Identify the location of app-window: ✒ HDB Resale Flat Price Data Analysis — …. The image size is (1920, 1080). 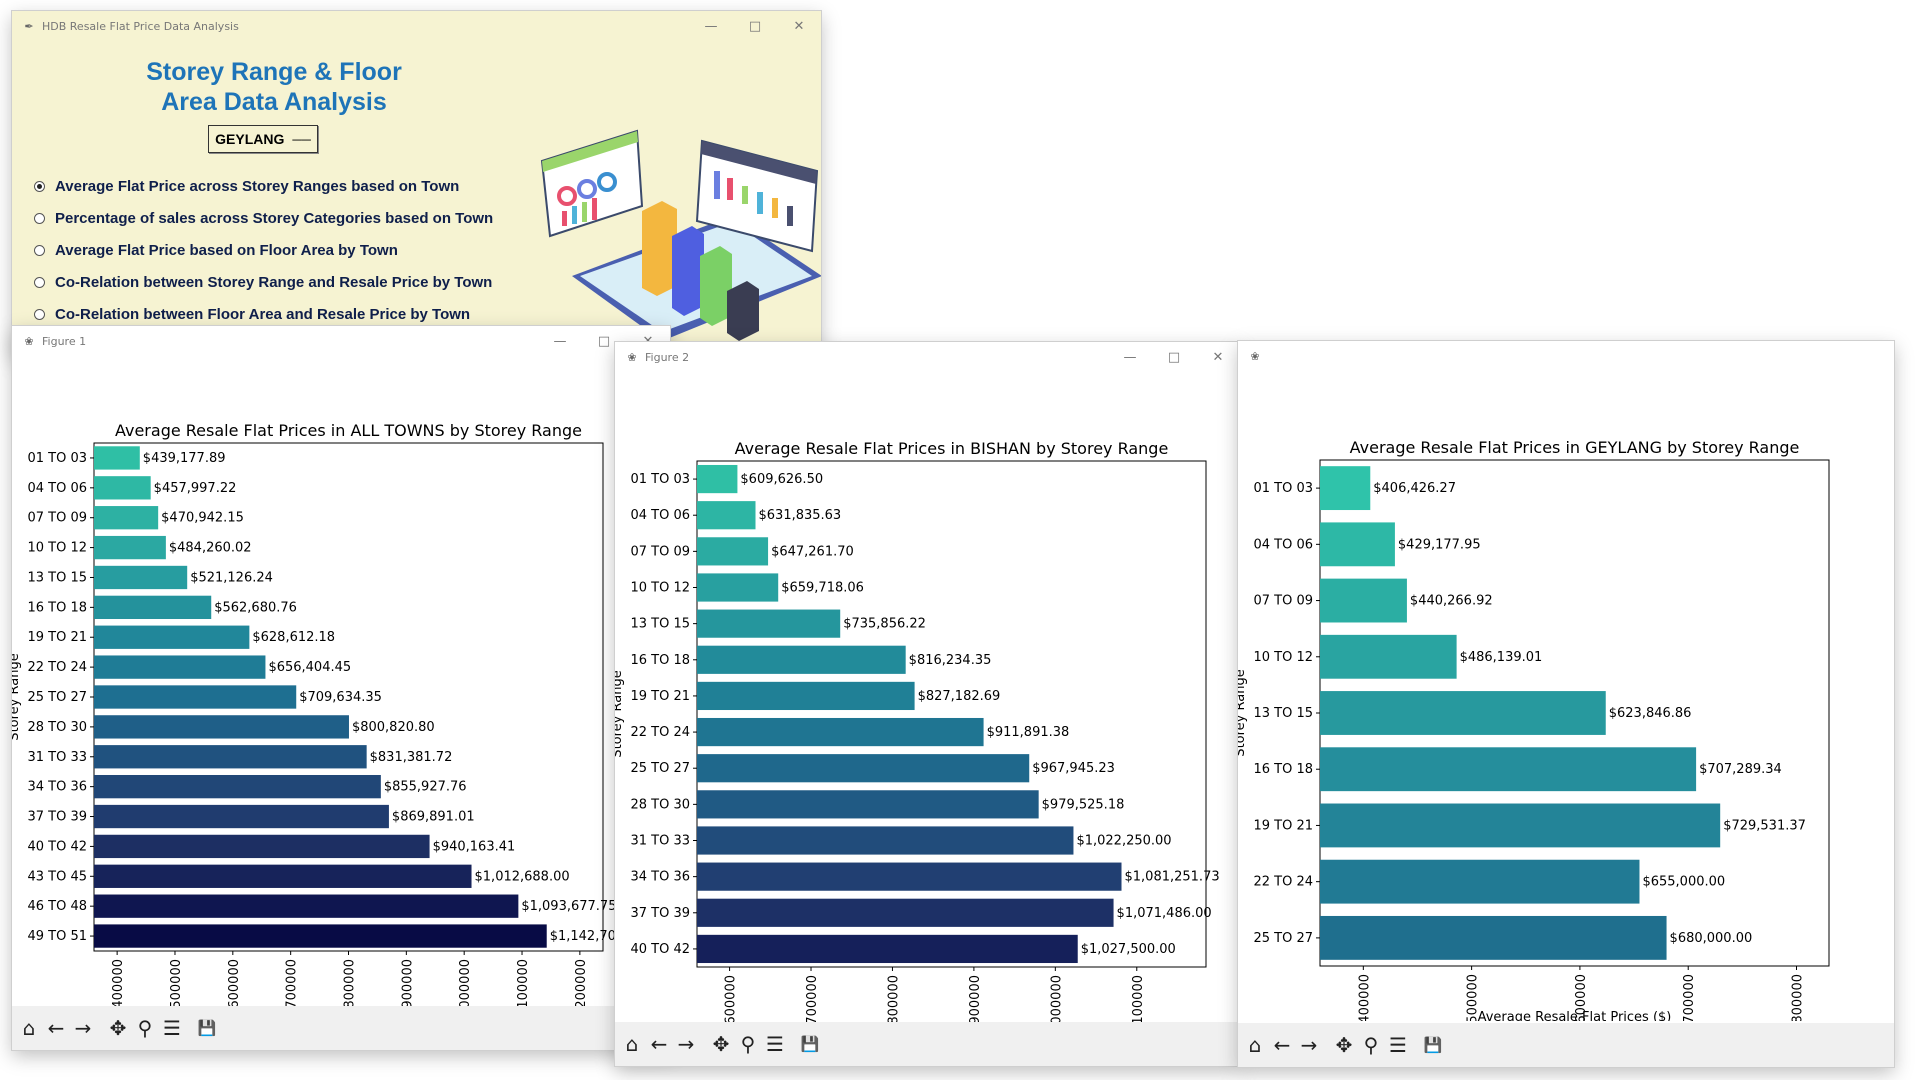
(416, 183).